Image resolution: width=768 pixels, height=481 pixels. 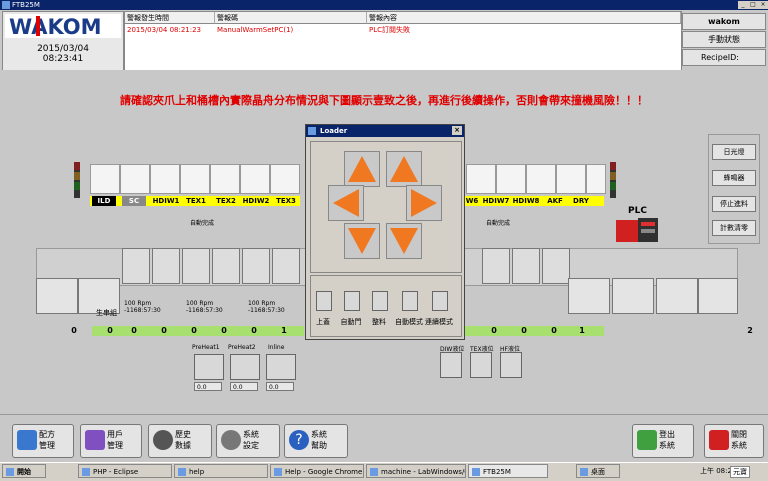 I want to click on production-label: 生串組, so click(x=106, y=313).